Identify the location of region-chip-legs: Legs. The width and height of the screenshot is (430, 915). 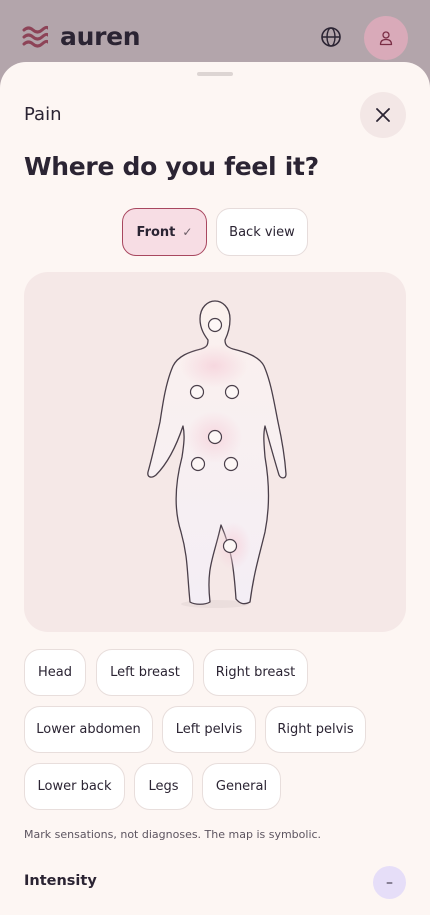
(163, 786).